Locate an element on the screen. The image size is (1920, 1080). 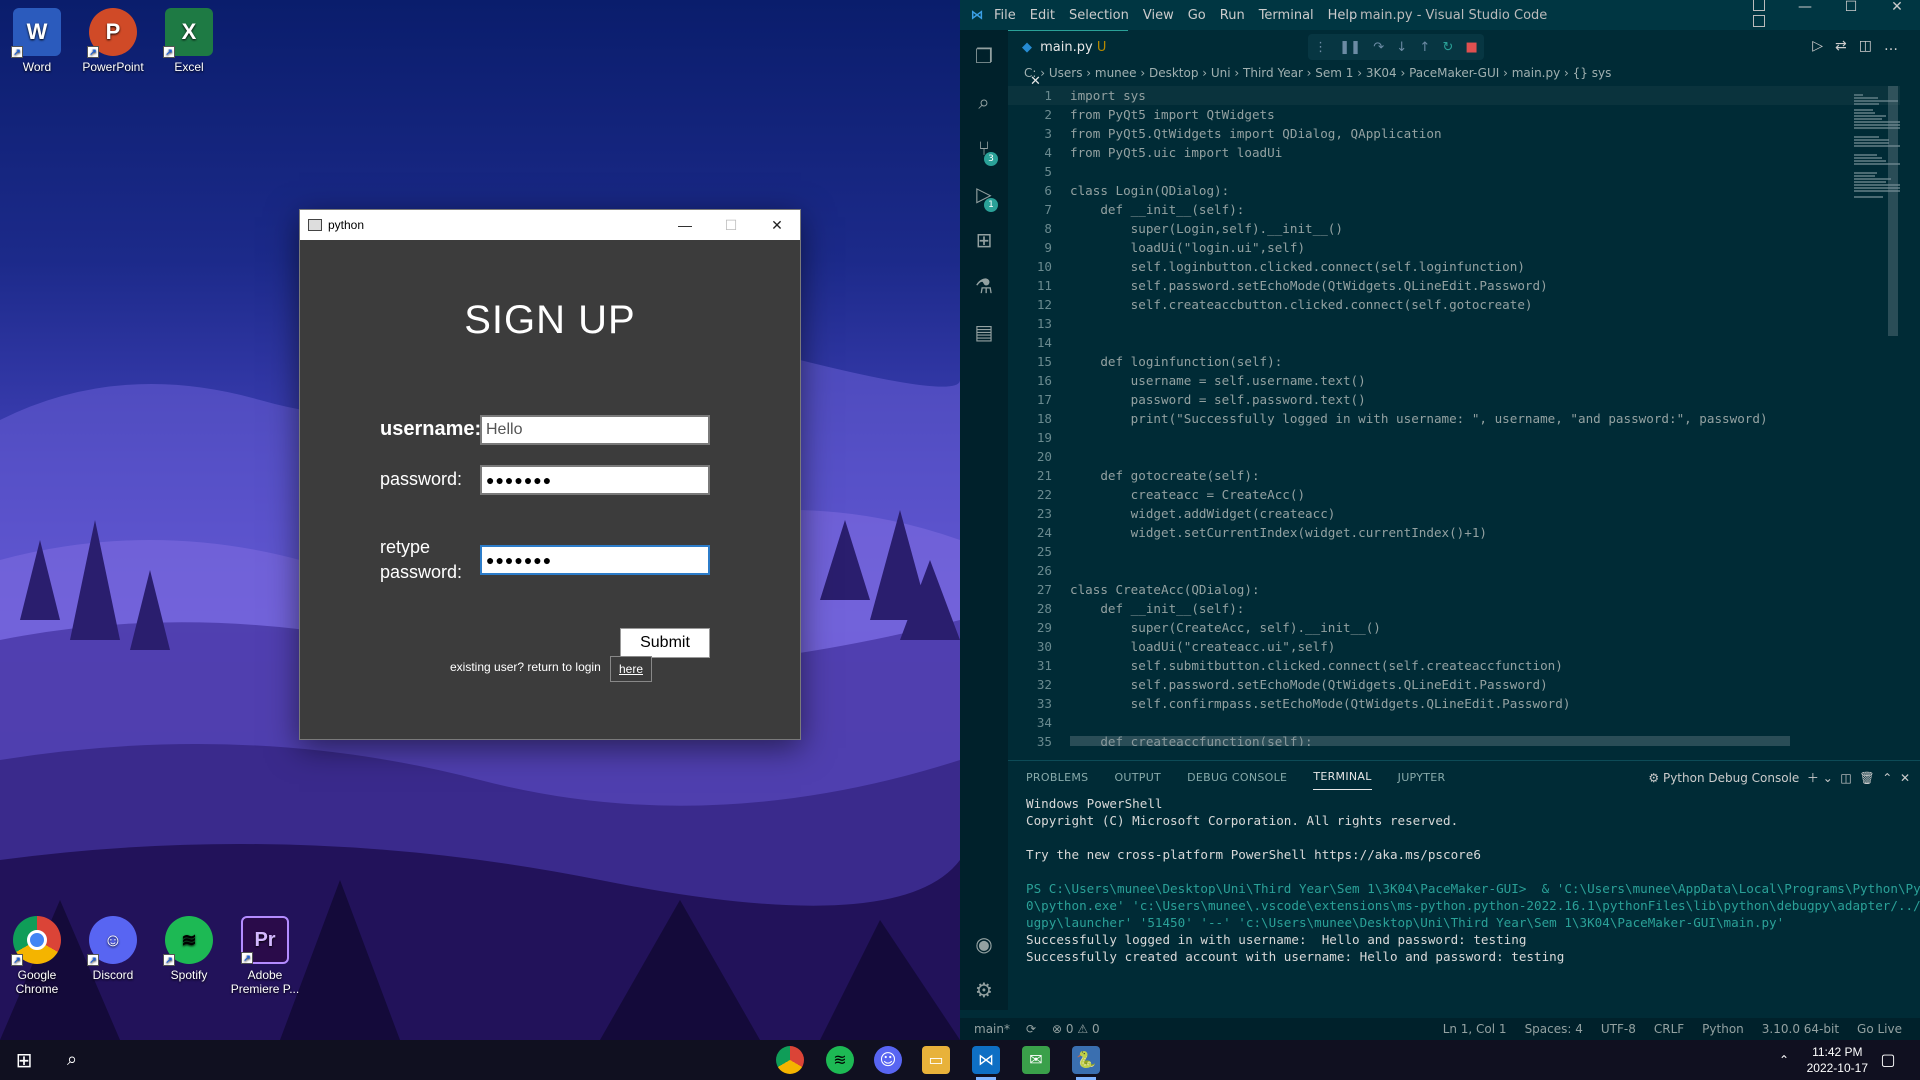
code-line: 27 class CreateAcc(QDialog): is located at coordinates (1454, 589).